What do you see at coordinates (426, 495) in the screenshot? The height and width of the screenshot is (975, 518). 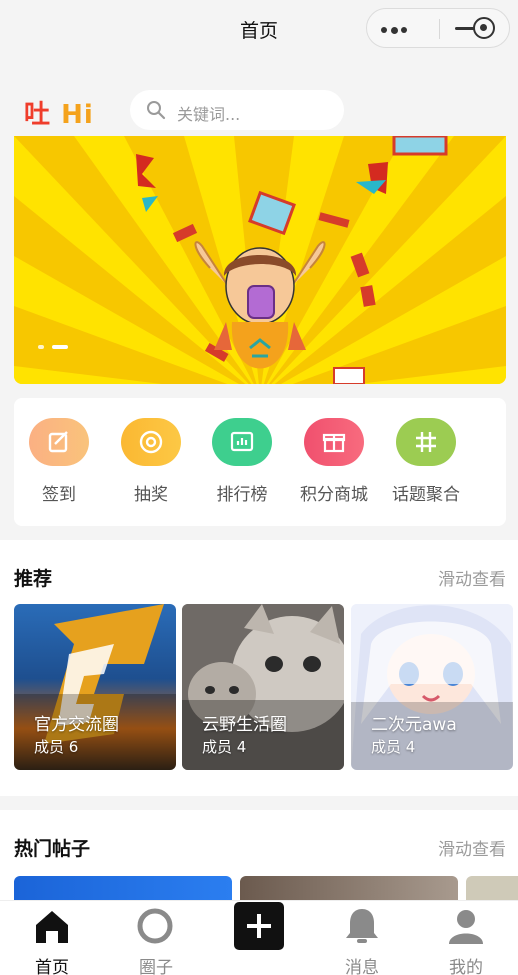 I see `quick-action-label: 话题聚合` at bounding box center [426, 495].